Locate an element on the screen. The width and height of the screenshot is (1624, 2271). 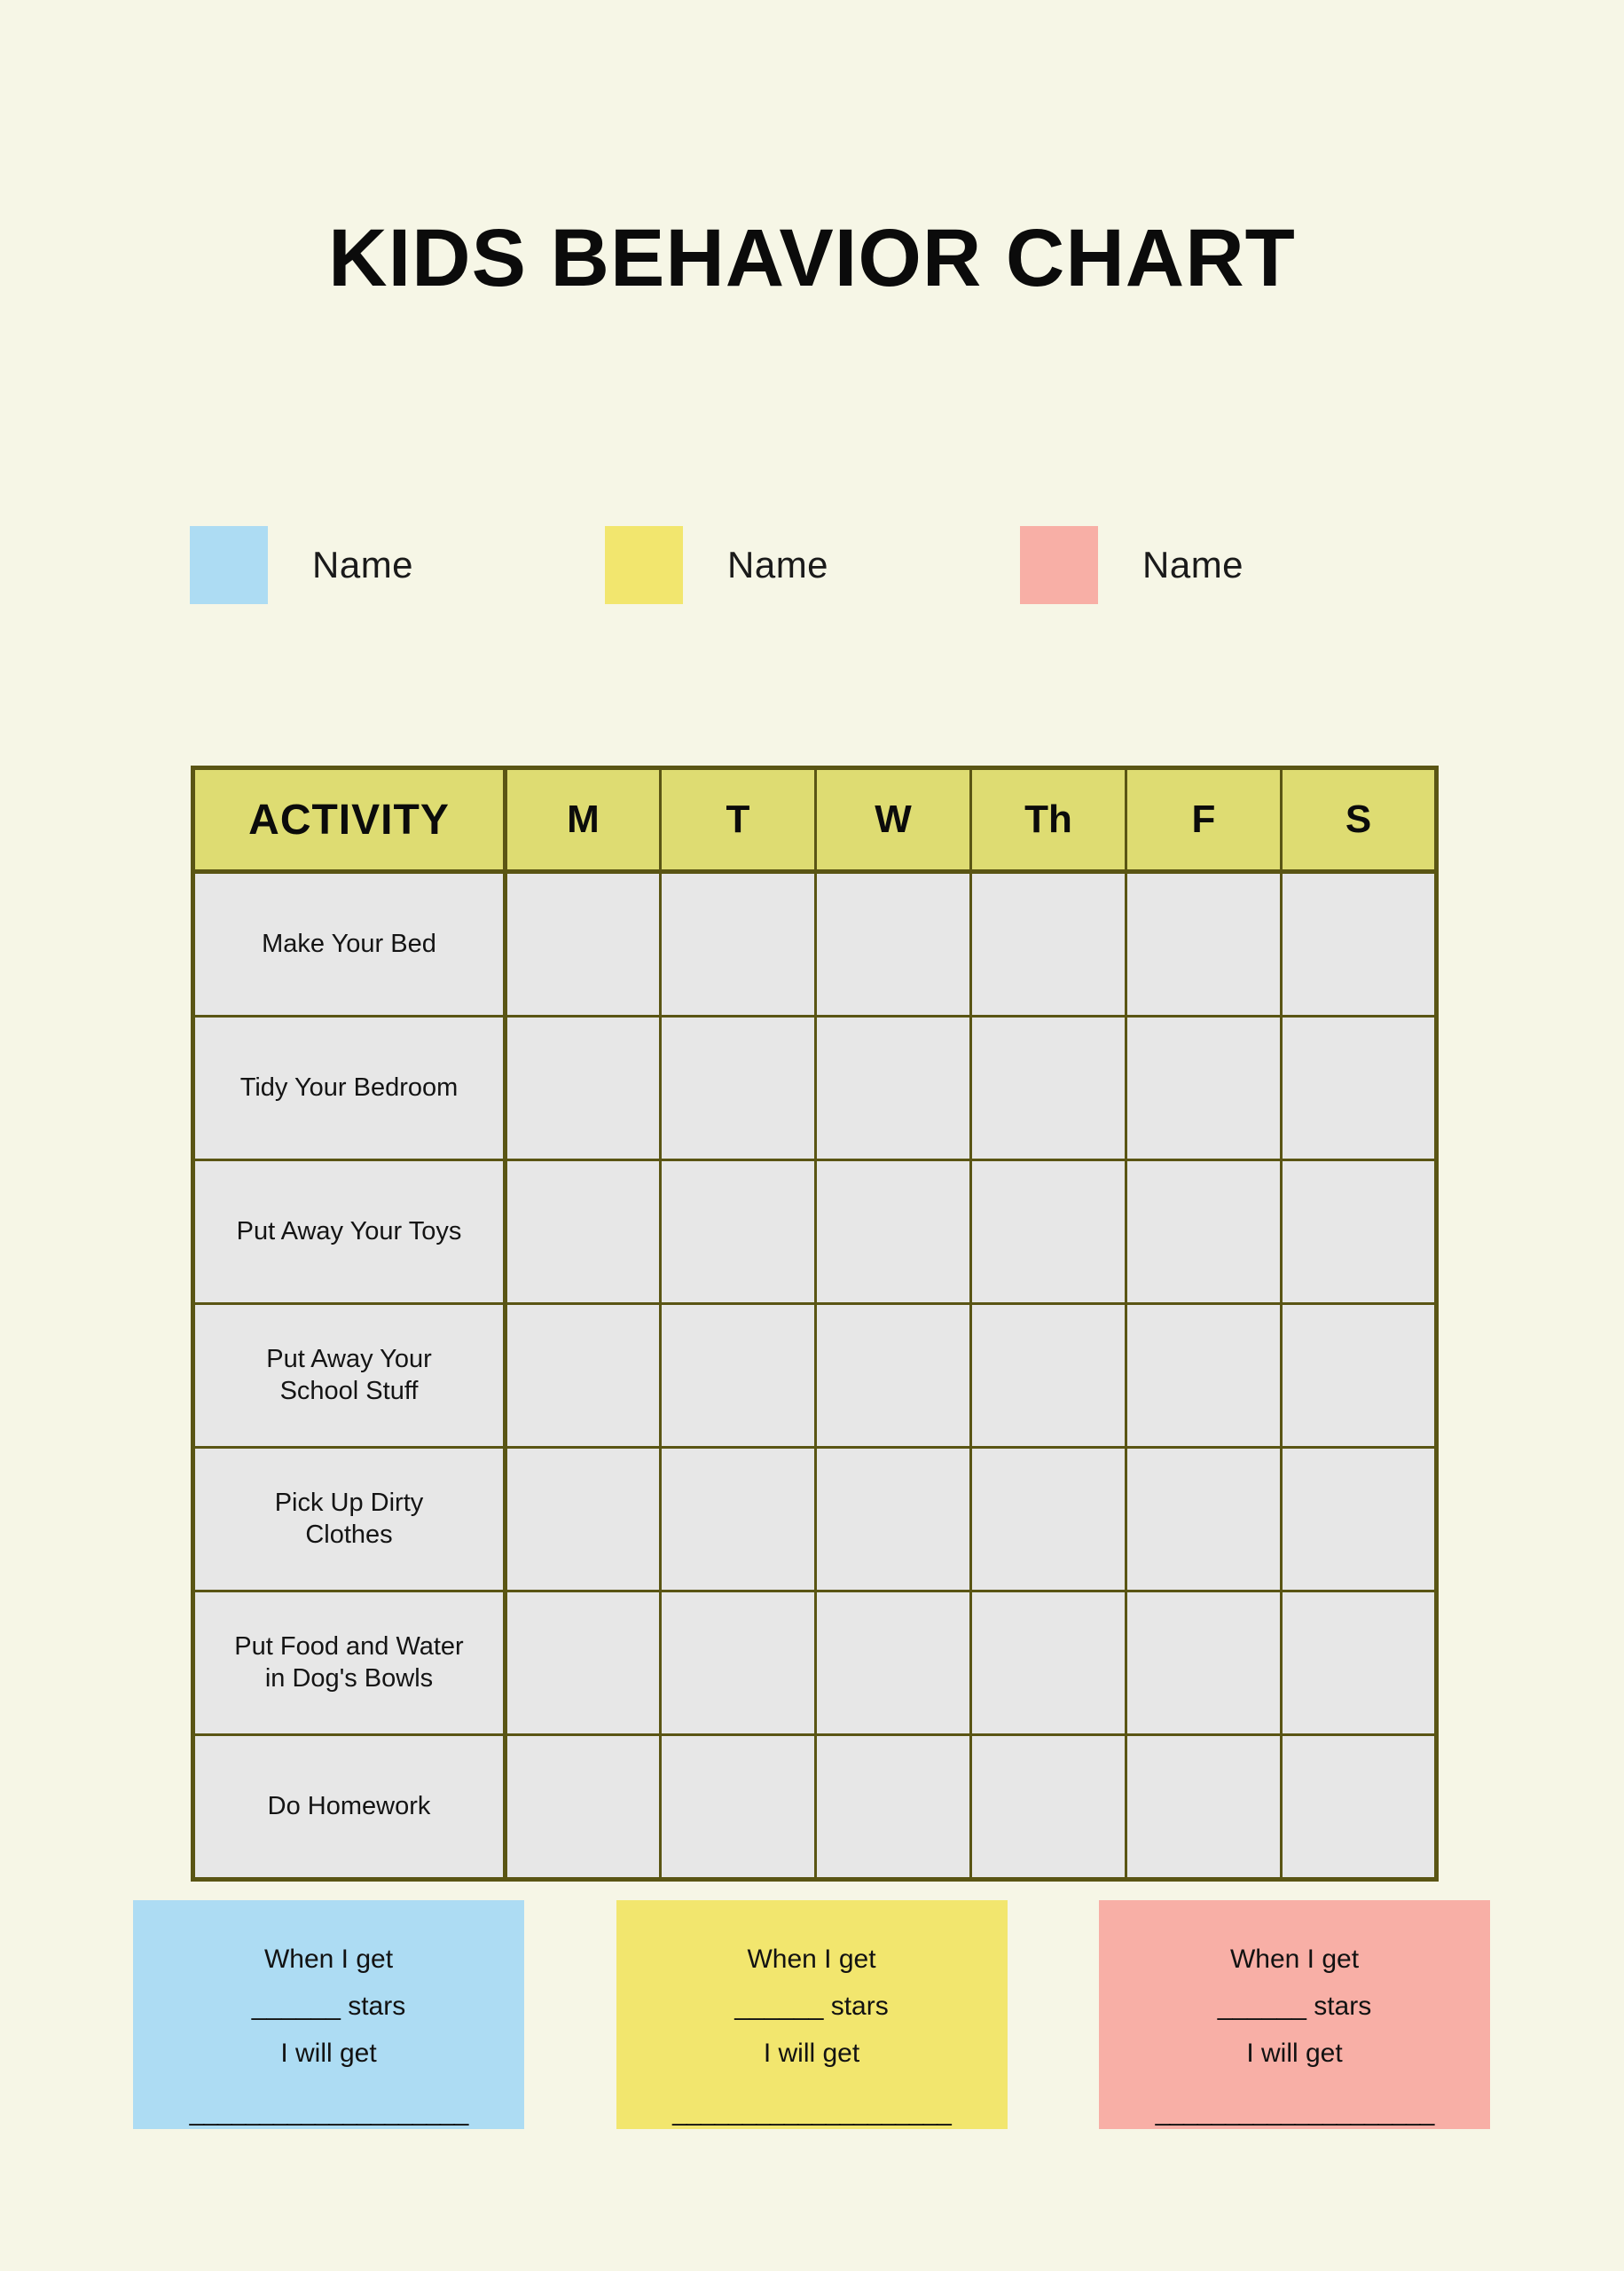
table-row: Make Your Bed is located at coordinates (815, 944).